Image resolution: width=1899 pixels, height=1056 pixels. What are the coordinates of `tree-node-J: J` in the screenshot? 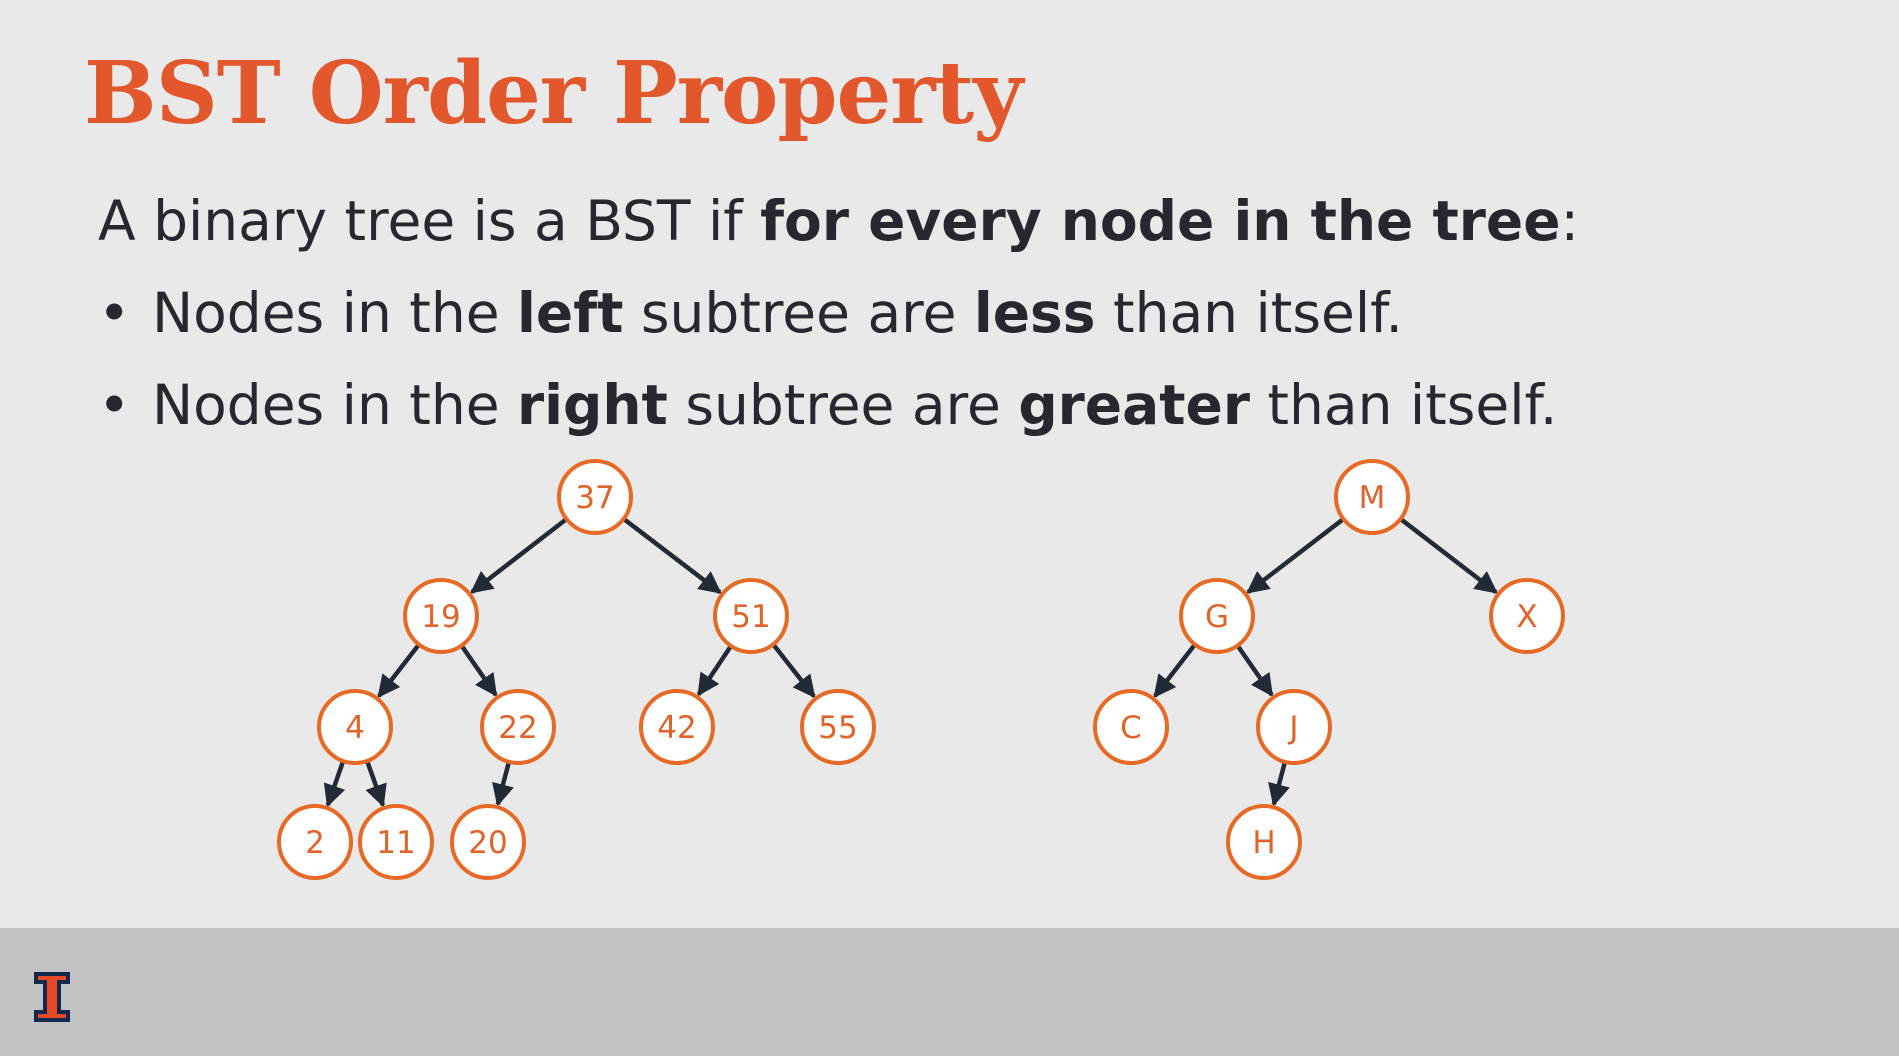 It's located at (1294, 727).